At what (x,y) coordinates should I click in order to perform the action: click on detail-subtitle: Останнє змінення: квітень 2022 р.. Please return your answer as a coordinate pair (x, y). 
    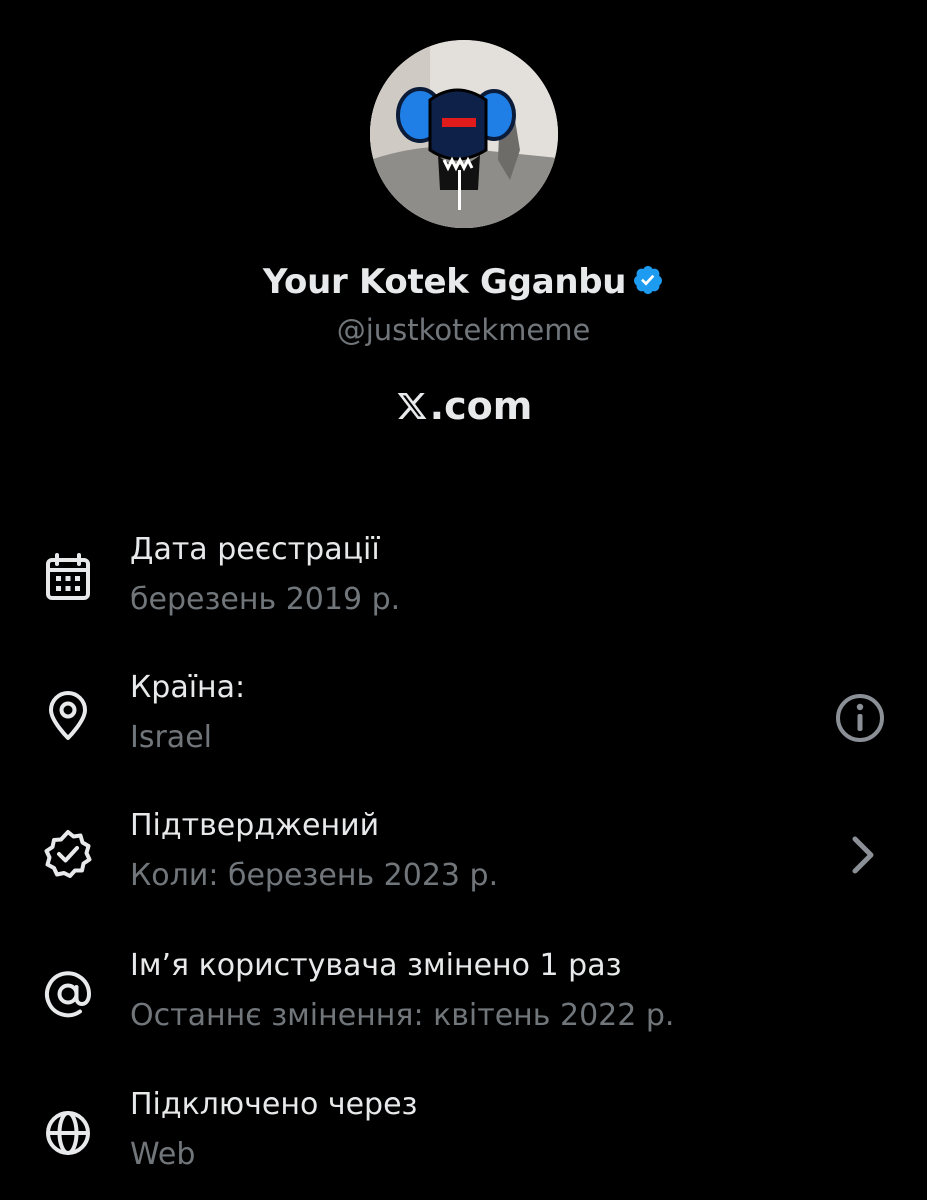
    Looking at the image, I should click on (402, 1015).